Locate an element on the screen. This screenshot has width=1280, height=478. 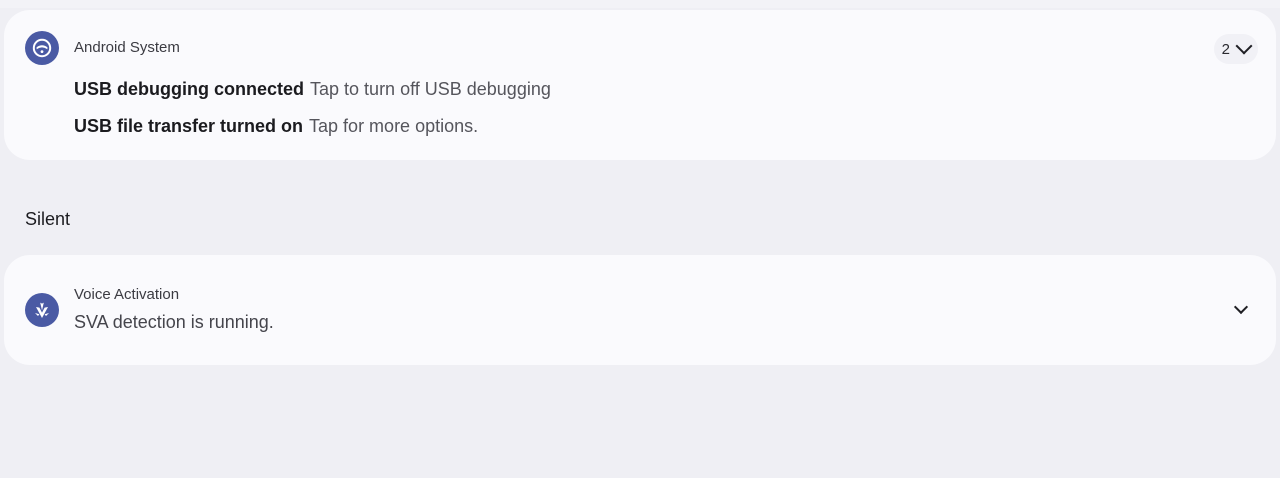
app-name: Android System is located at coordinates (127, 47).